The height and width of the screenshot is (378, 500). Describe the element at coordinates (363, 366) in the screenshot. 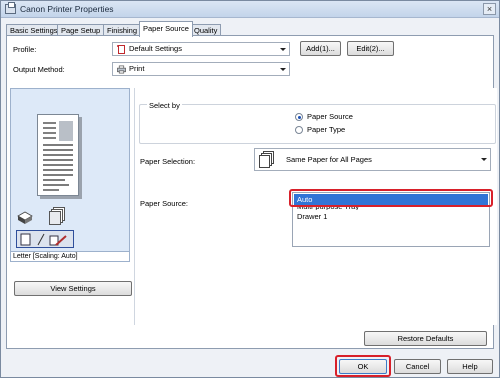

I see `ok-highlight` at that location.